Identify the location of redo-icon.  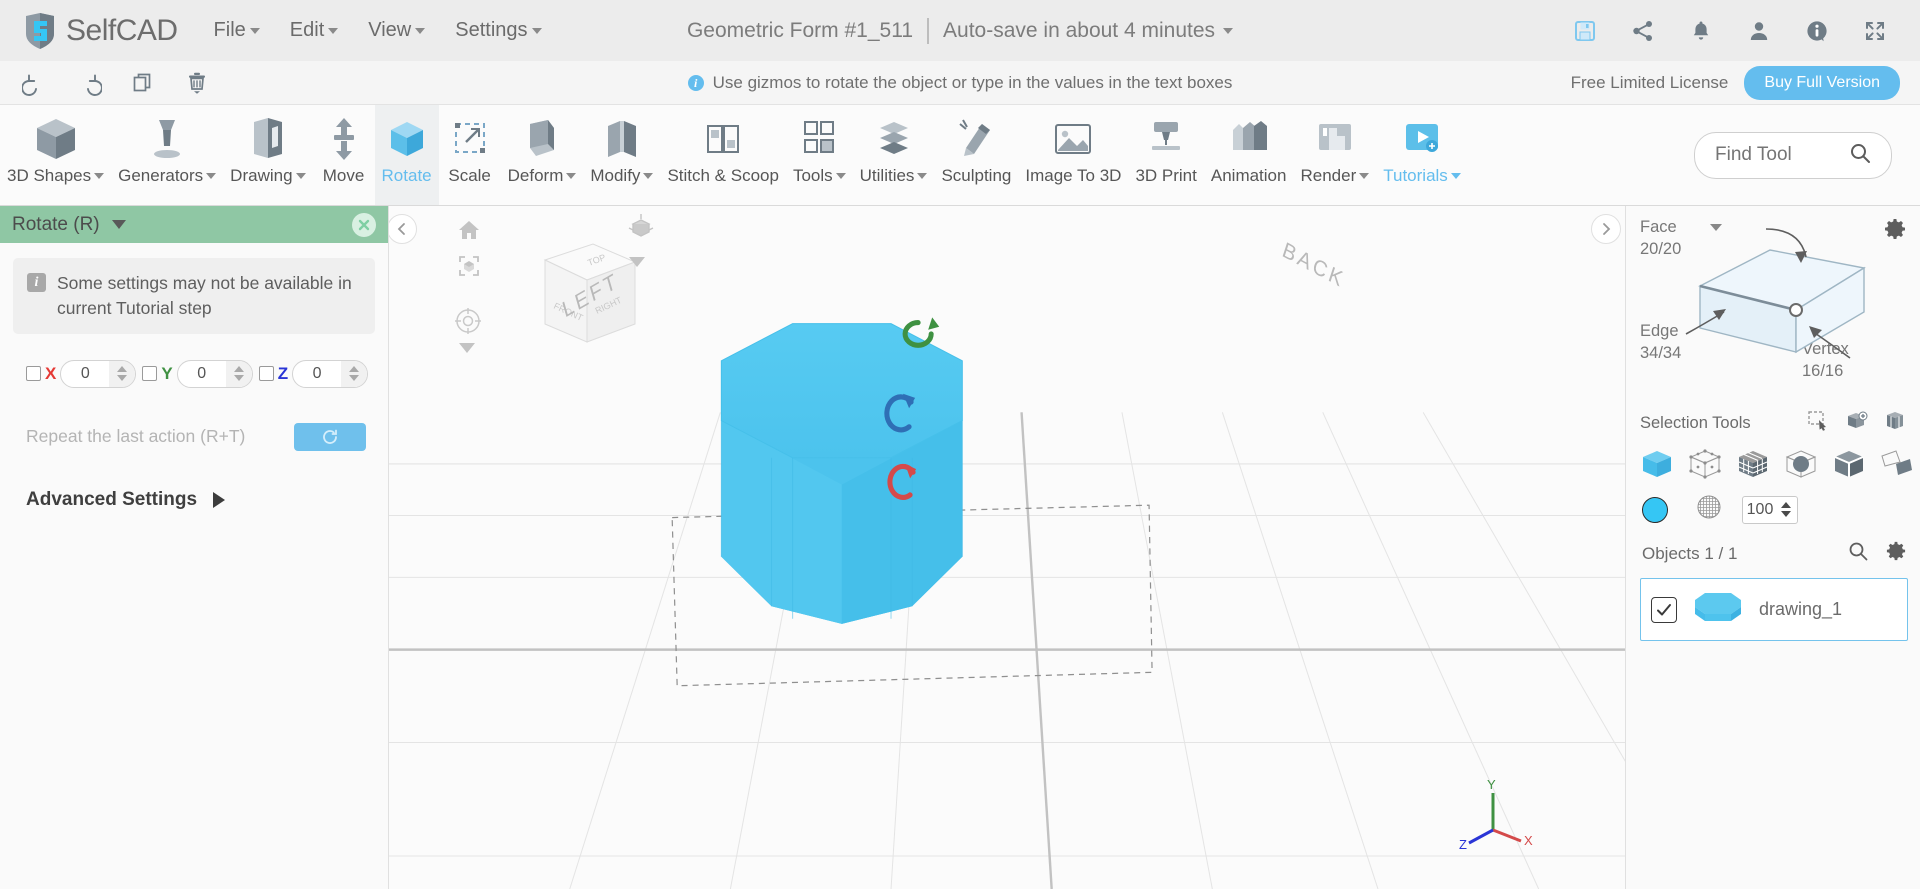
(89, 83).